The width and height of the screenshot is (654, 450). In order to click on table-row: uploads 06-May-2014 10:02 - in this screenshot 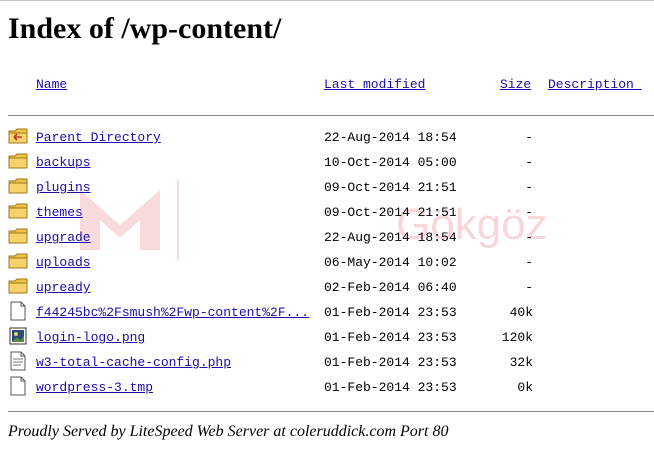, I will do `click(327, 263)`.